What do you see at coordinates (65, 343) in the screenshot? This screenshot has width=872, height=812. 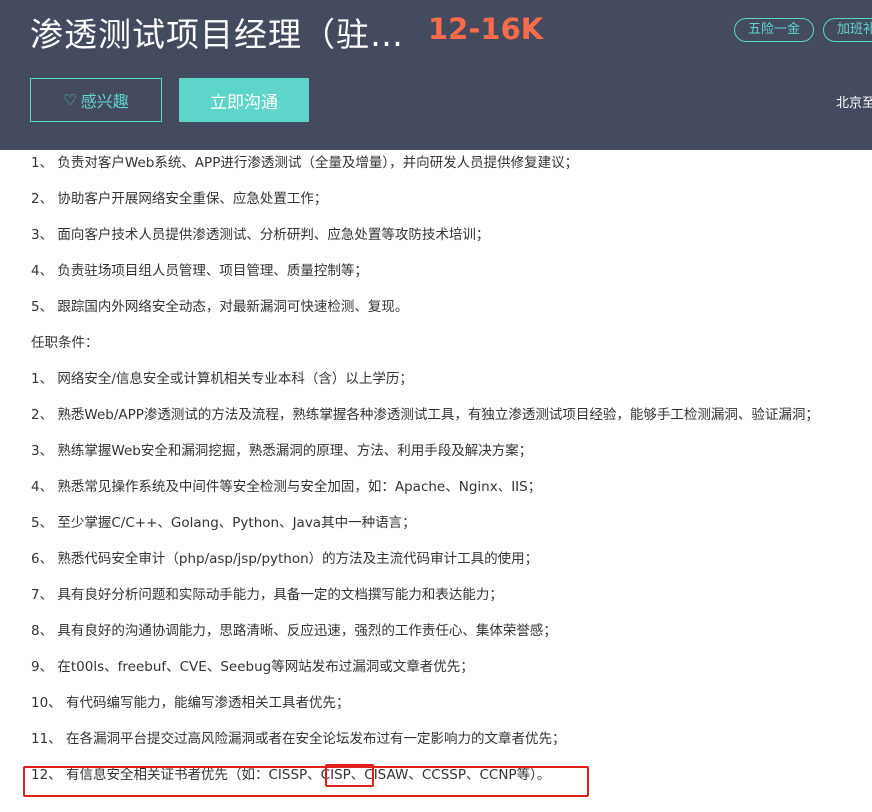 I see `requirements-heading: 任职条件：` at bounding box center [65, 343].